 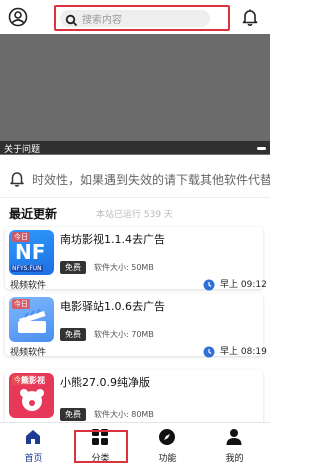 I want to click on bottom-nav: 首页 分类 功能 我的, so click(x=135, y=443).